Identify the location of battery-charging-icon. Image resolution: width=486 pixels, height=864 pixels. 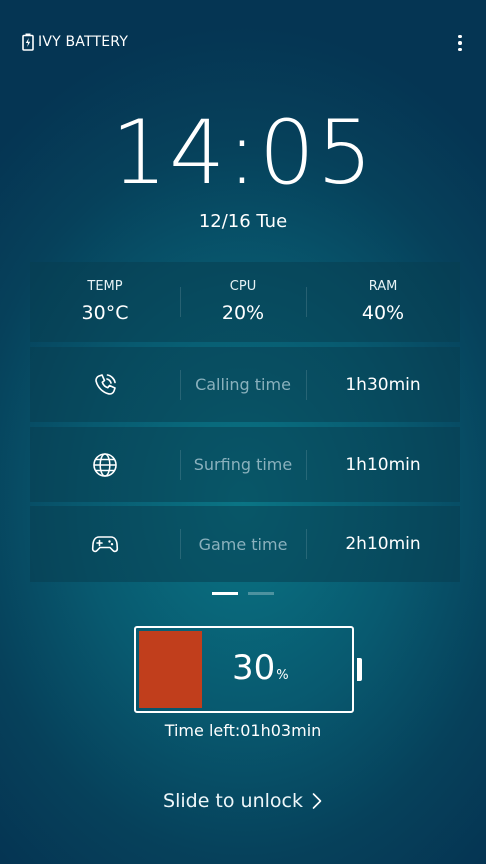
(28, 42).